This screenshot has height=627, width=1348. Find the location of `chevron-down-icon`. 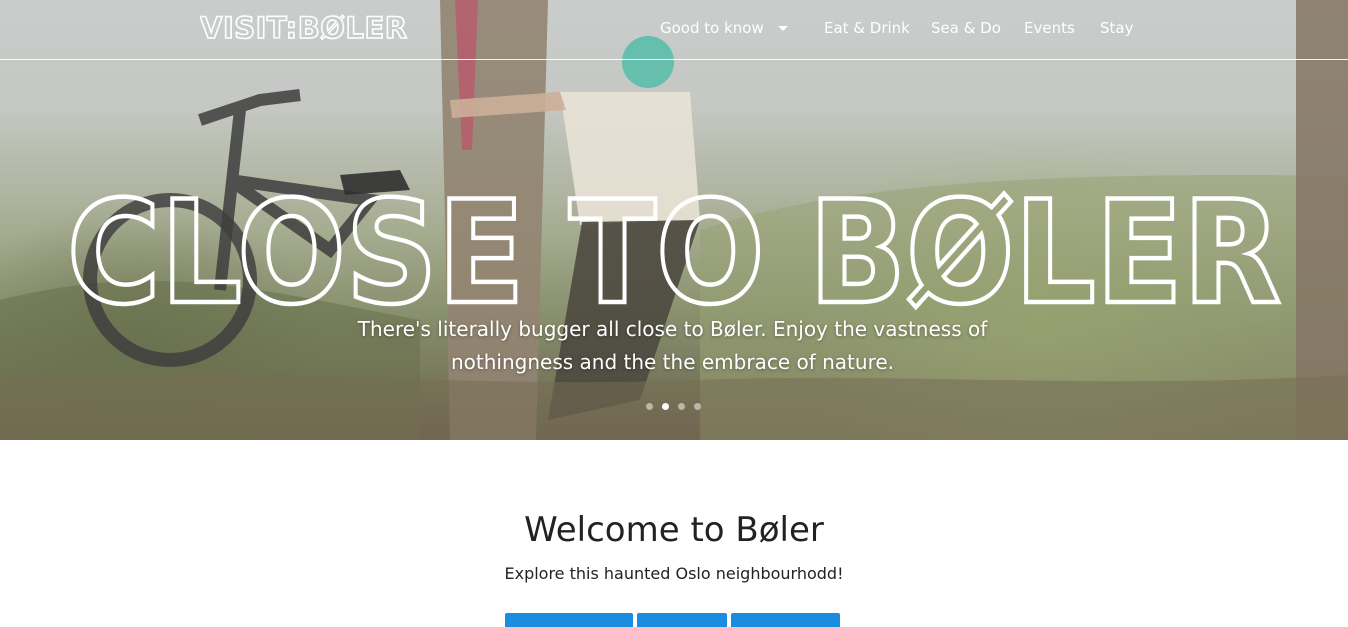

chevron-down-icon is located at coordinates (783, 28).